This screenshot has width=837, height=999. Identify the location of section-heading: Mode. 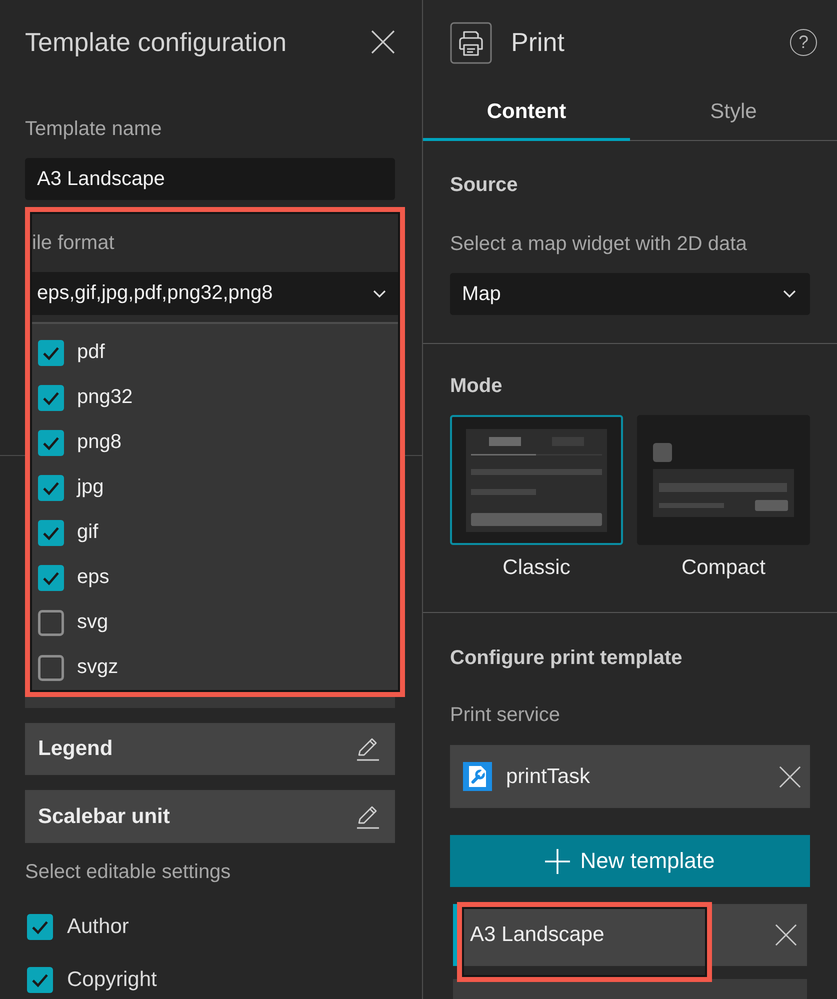
(477, 386).